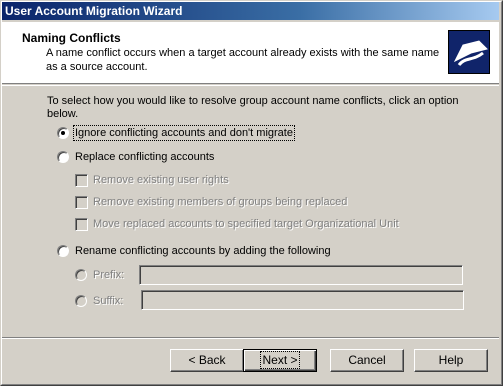 This screenshot has height=386, width=503. Describe the element at coordinates (81, 301) in the screenshot. I see `suffix-radio` at that location.